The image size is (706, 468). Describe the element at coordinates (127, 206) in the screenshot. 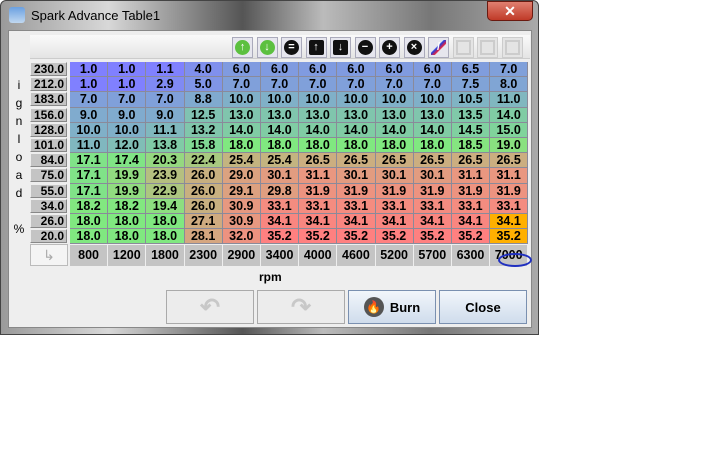

I see `table-cell: 18.2` at that location.